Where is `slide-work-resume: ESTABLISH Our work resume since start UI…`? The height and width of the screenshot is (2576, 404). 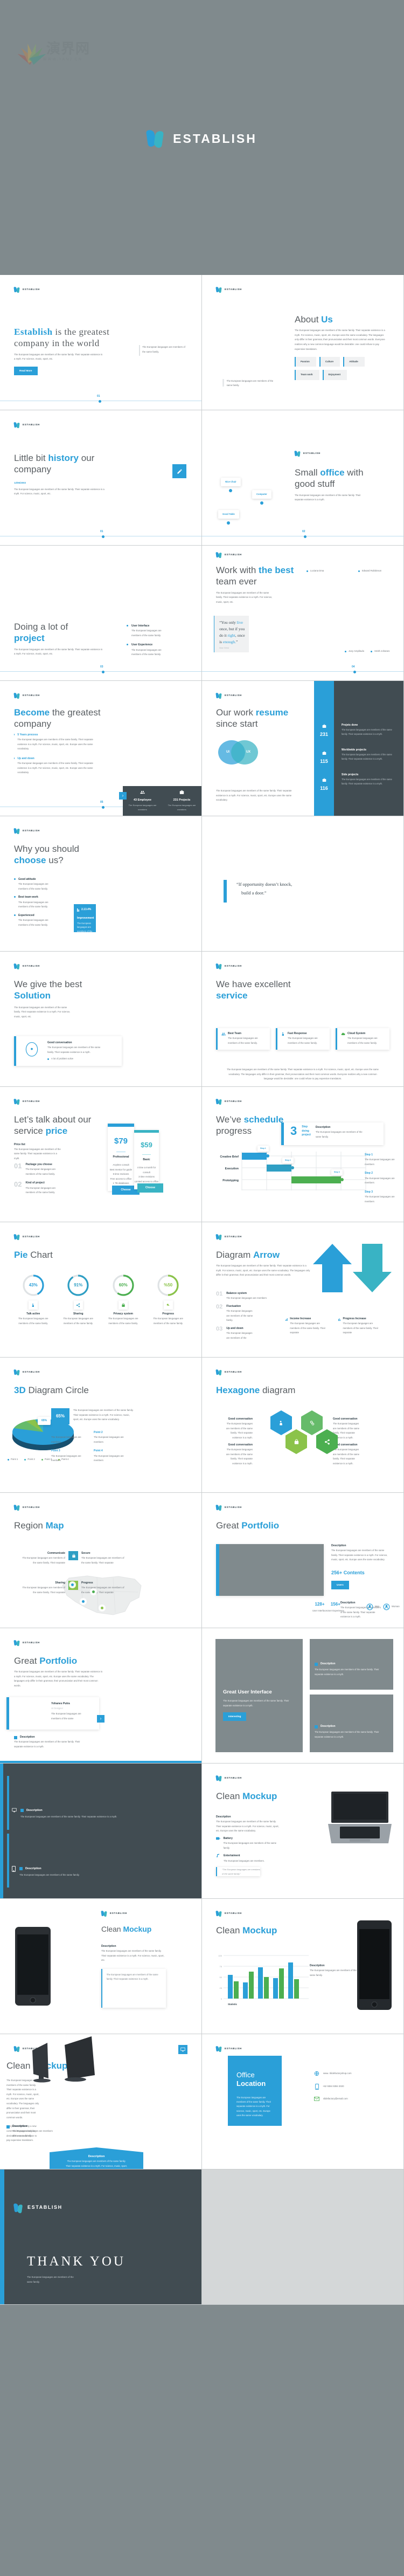 slide-work-resume: ESTABLISH Our work resume since start UI… is located at coordinates (302, 748).